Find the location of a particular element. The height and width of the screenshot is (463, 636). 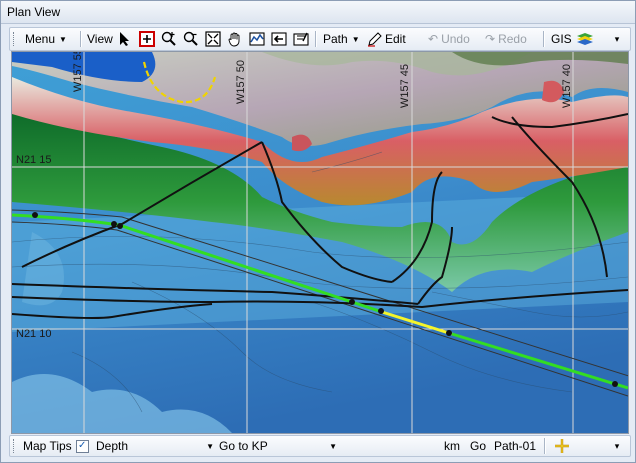

depth-select: Depth ▼ is located at coordinates (155, 446).